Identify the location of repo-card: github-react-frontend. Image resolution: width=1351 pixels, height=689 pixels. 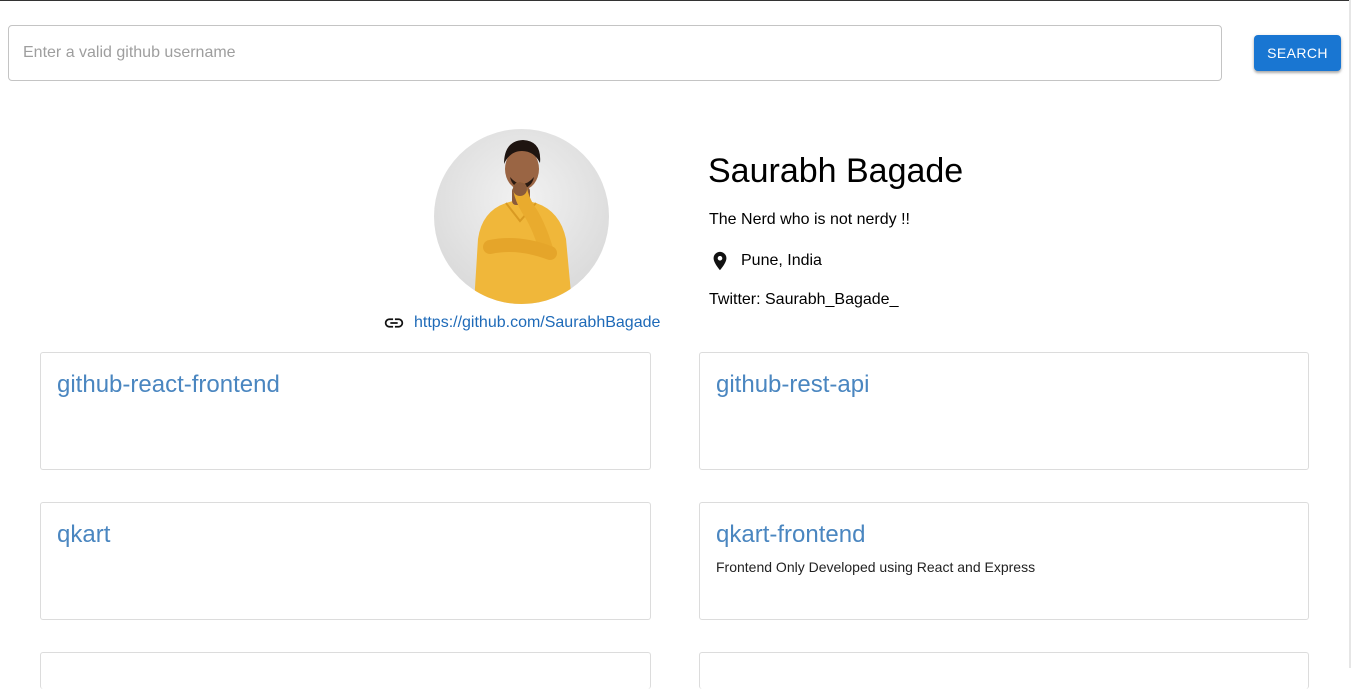
(345, 411).